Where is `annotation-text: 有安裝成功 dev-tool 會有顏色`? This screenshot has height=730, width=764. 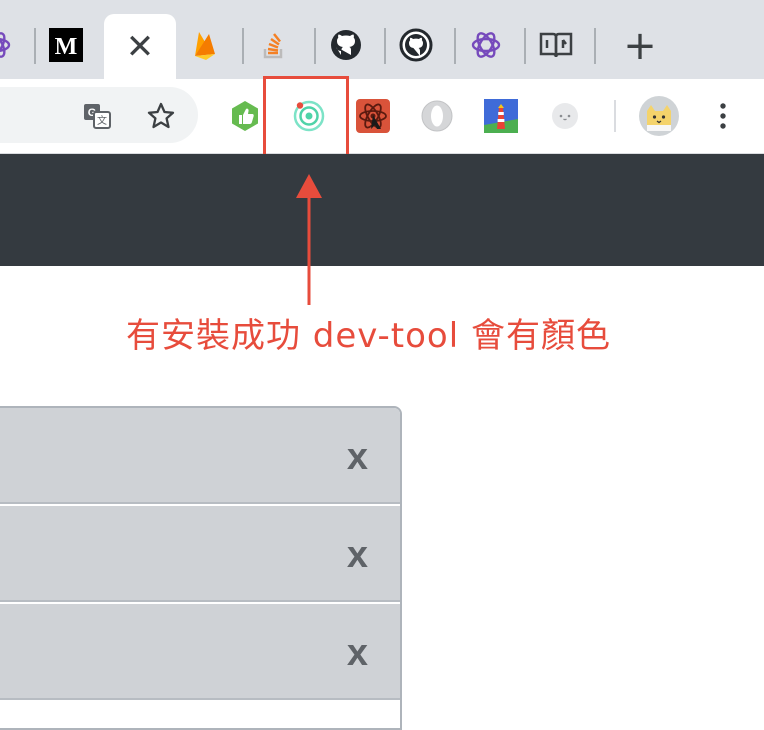 annotation-text: 有安裝成功 dev-tool 會有顏色 is located at coordinates (368, 336).